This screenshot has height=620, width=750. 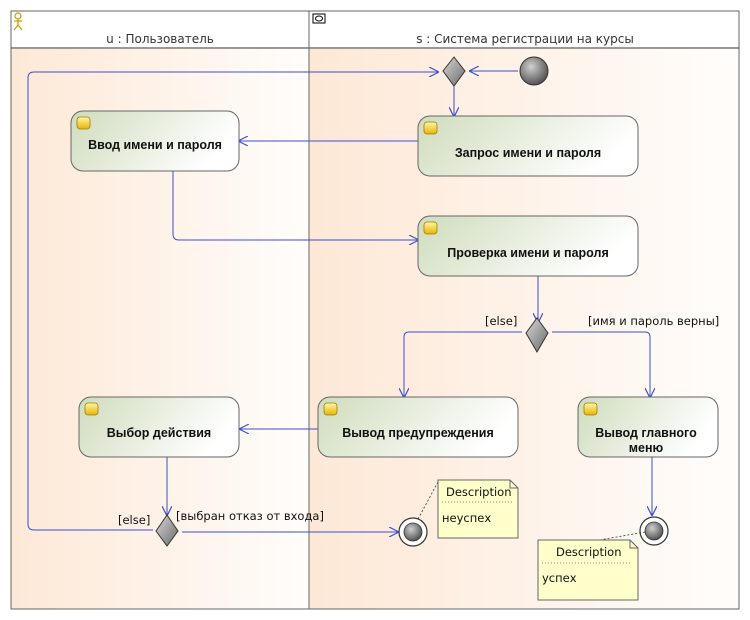 What do you see at coordinates (250, 516) in the screenshot?
I see `guard-choice-refused: [выбран отказ от входа]` at bounding box center [250, 516].